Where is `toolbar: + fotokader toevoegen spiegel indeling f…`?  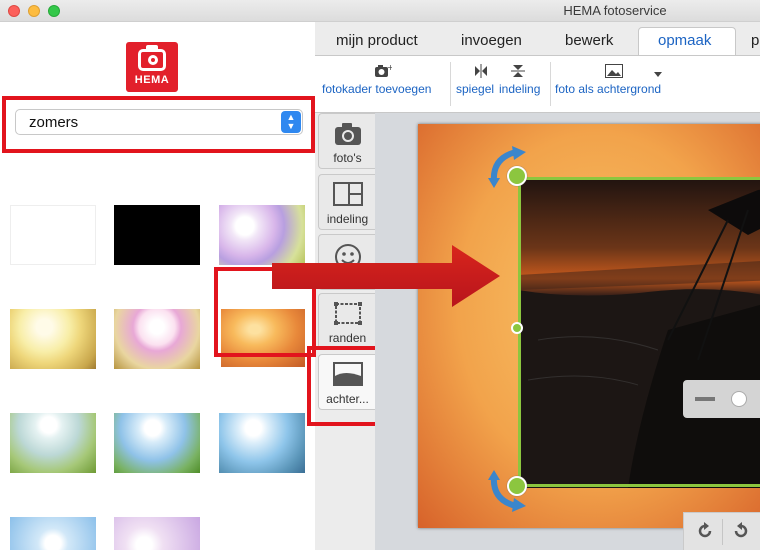
toolbar: + fotokader toevoegen spiegel indeling f… is located at coordinates (537, 84).